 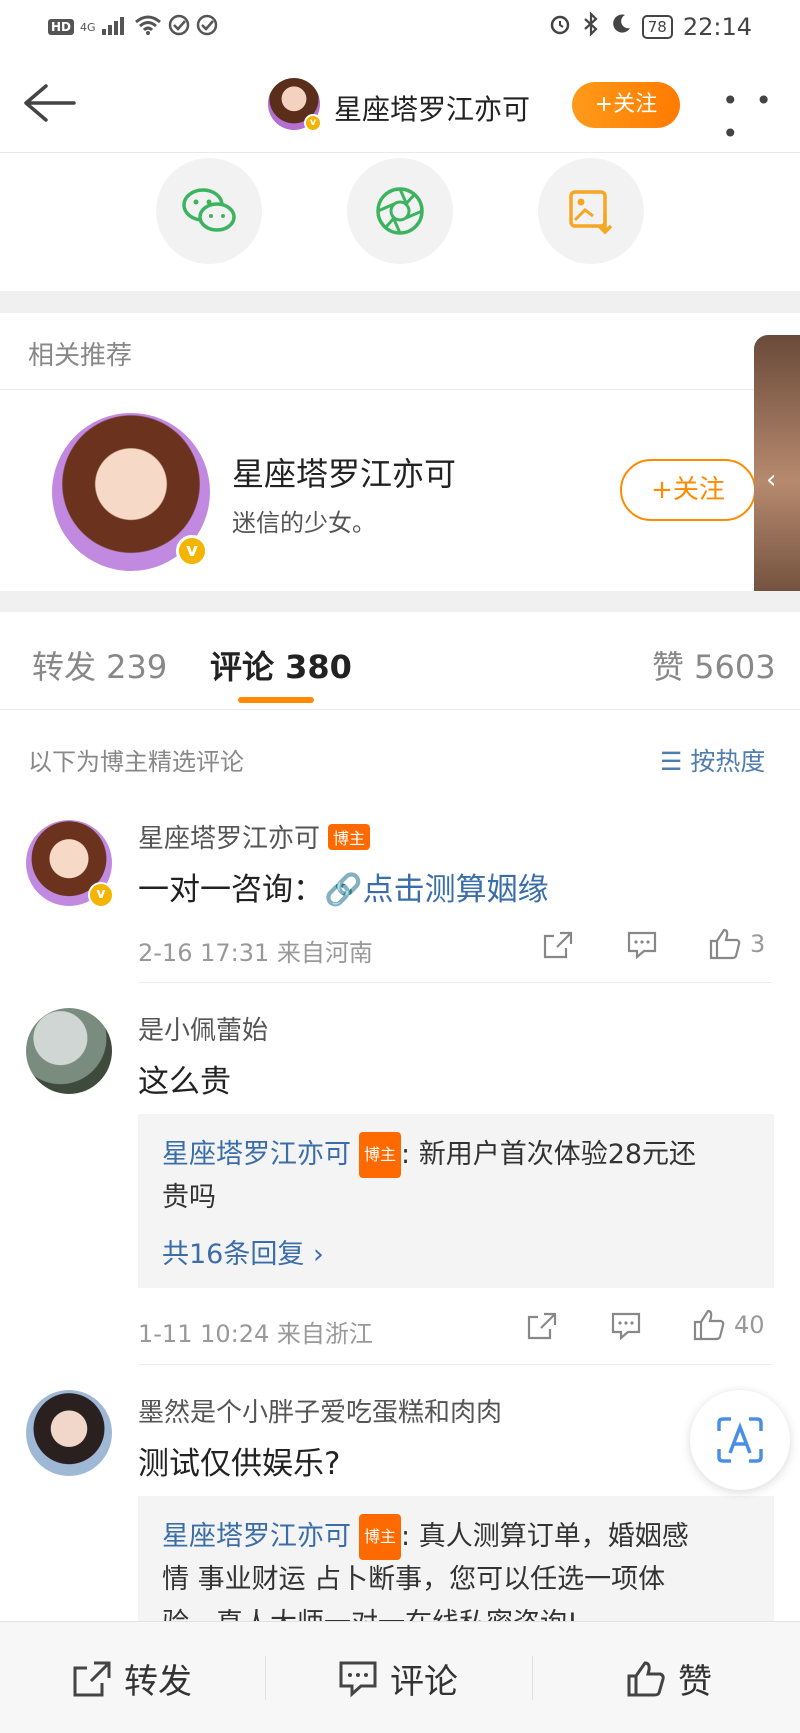 I want to click on comment-author: 星座塔罗江亦可 博主, so click(x=254, y=836).